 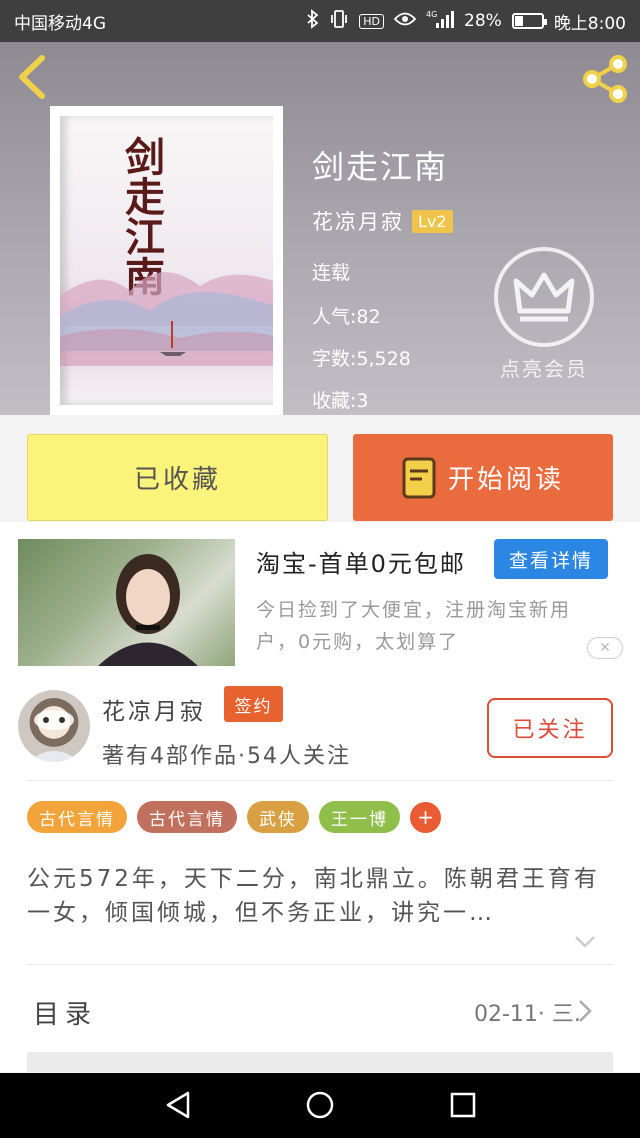 What do you see at coordinates (589, 23) in the screenshot?
I see `clock: 晚上8:00` at bounding box center [589, 23].